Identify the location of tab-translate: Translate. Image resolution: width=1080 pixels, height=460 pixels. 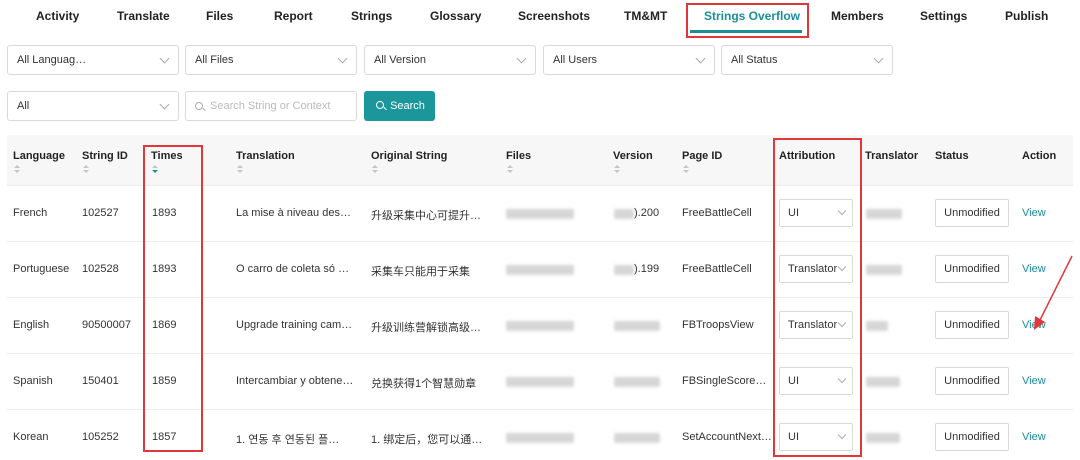
(143, 16).